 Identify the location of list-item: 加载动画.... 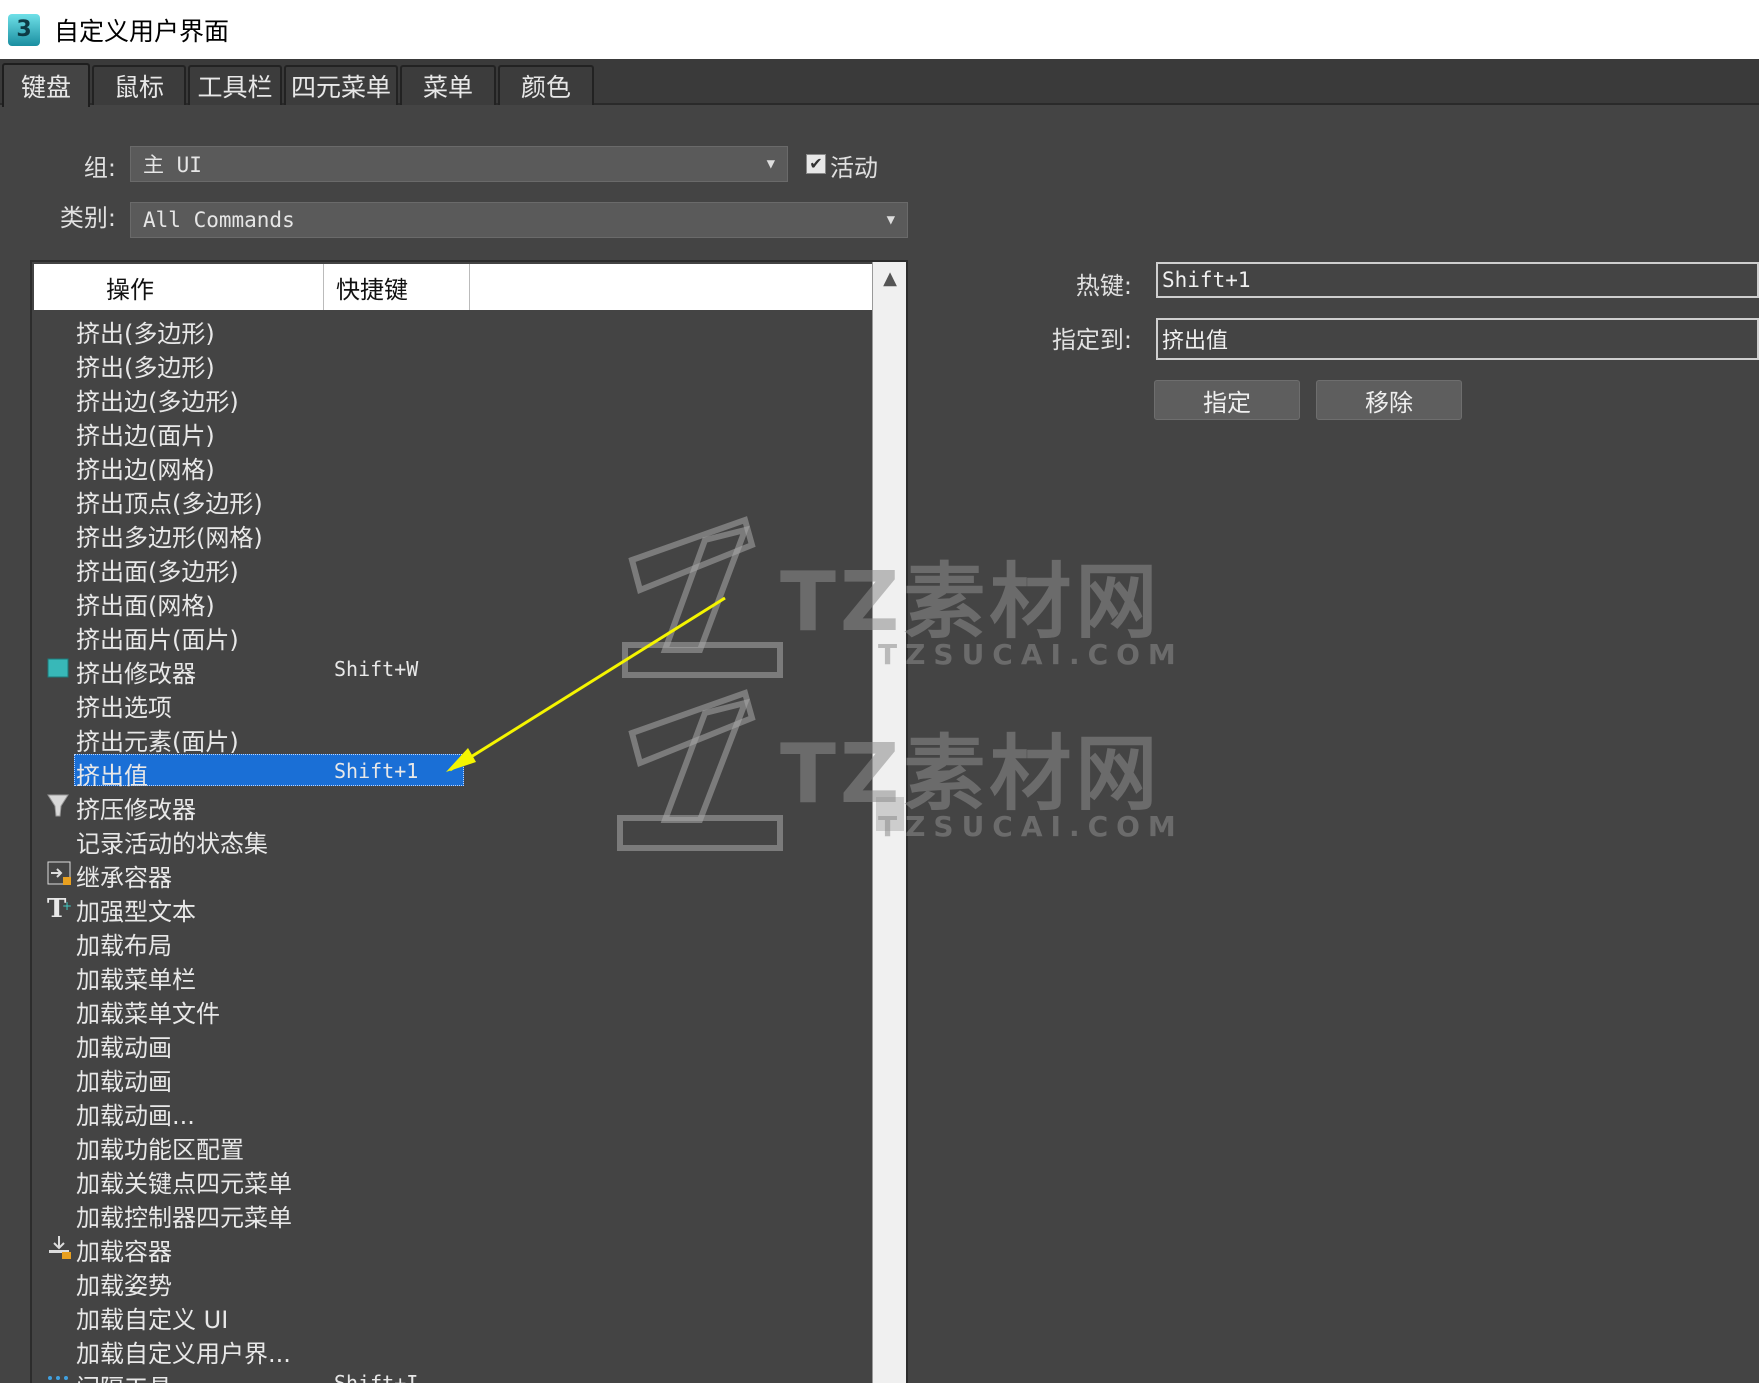
(454, 1112).